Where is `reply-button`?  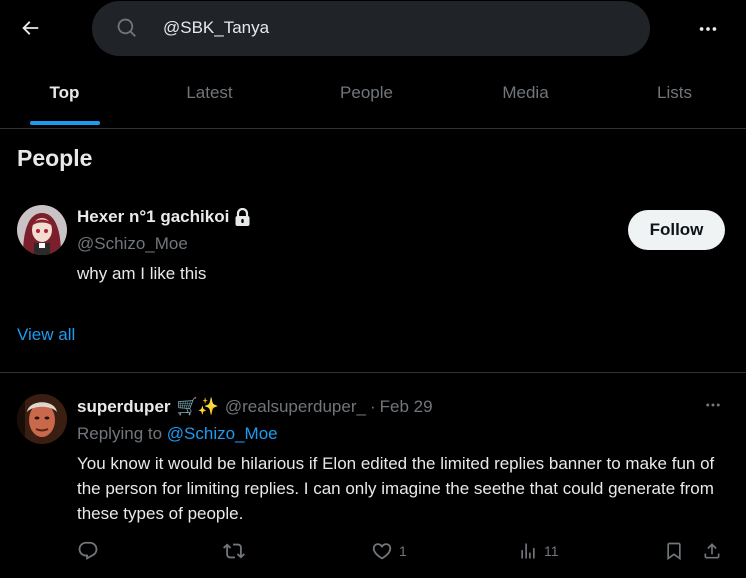 reply-button is located at coordinates (91, 551).